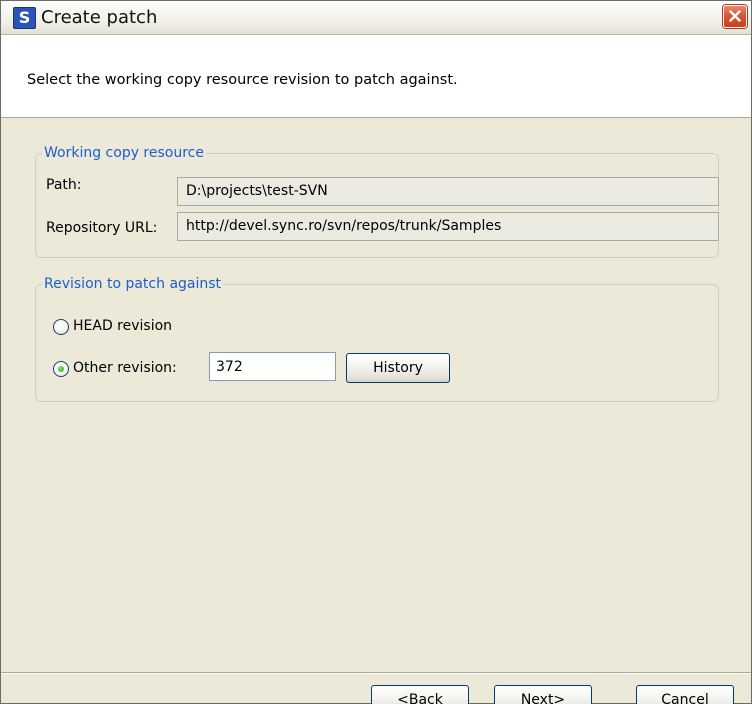 This screenshot has height=704, width=752. What do you see at coordinates (102, 228) in the screenshot?
I see `repository-url-label: Repository URL:` at bounding box center [102, 228].